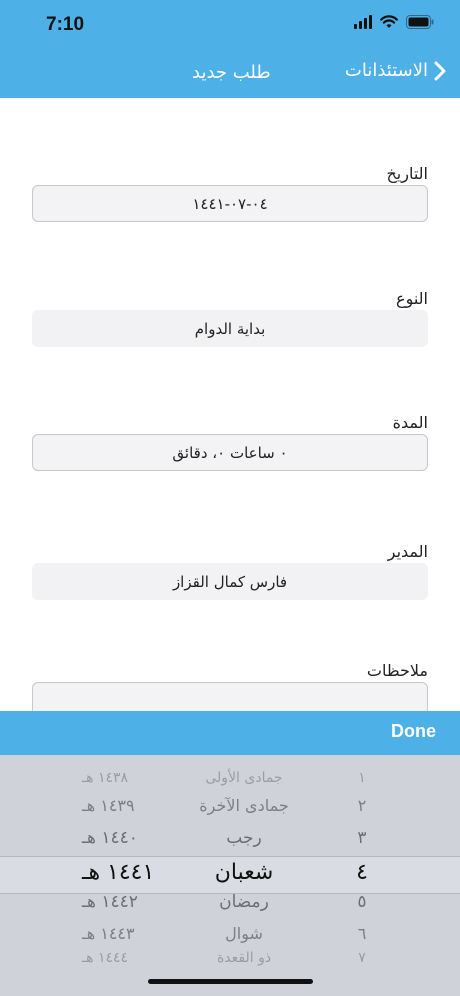 This screenshot has width=460, height=996. Describe the element at coordinates (397, 670) in the screenshot. I see `notes-label: ملاحظات` at that location.